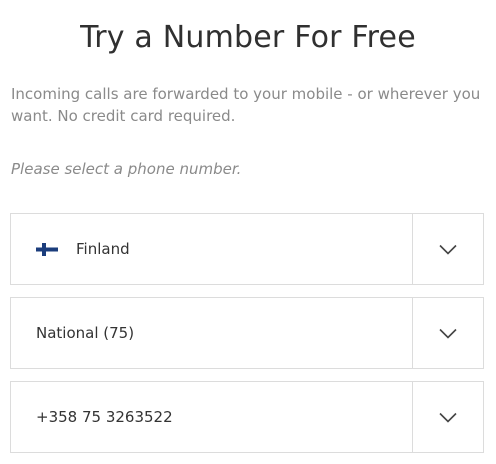 The height and width of the screenshot is (464, 496). Describe the element at coordinates (104, 417) in the screenshot. I see `phone-number-select-value: +358 75 3263522` at that location.